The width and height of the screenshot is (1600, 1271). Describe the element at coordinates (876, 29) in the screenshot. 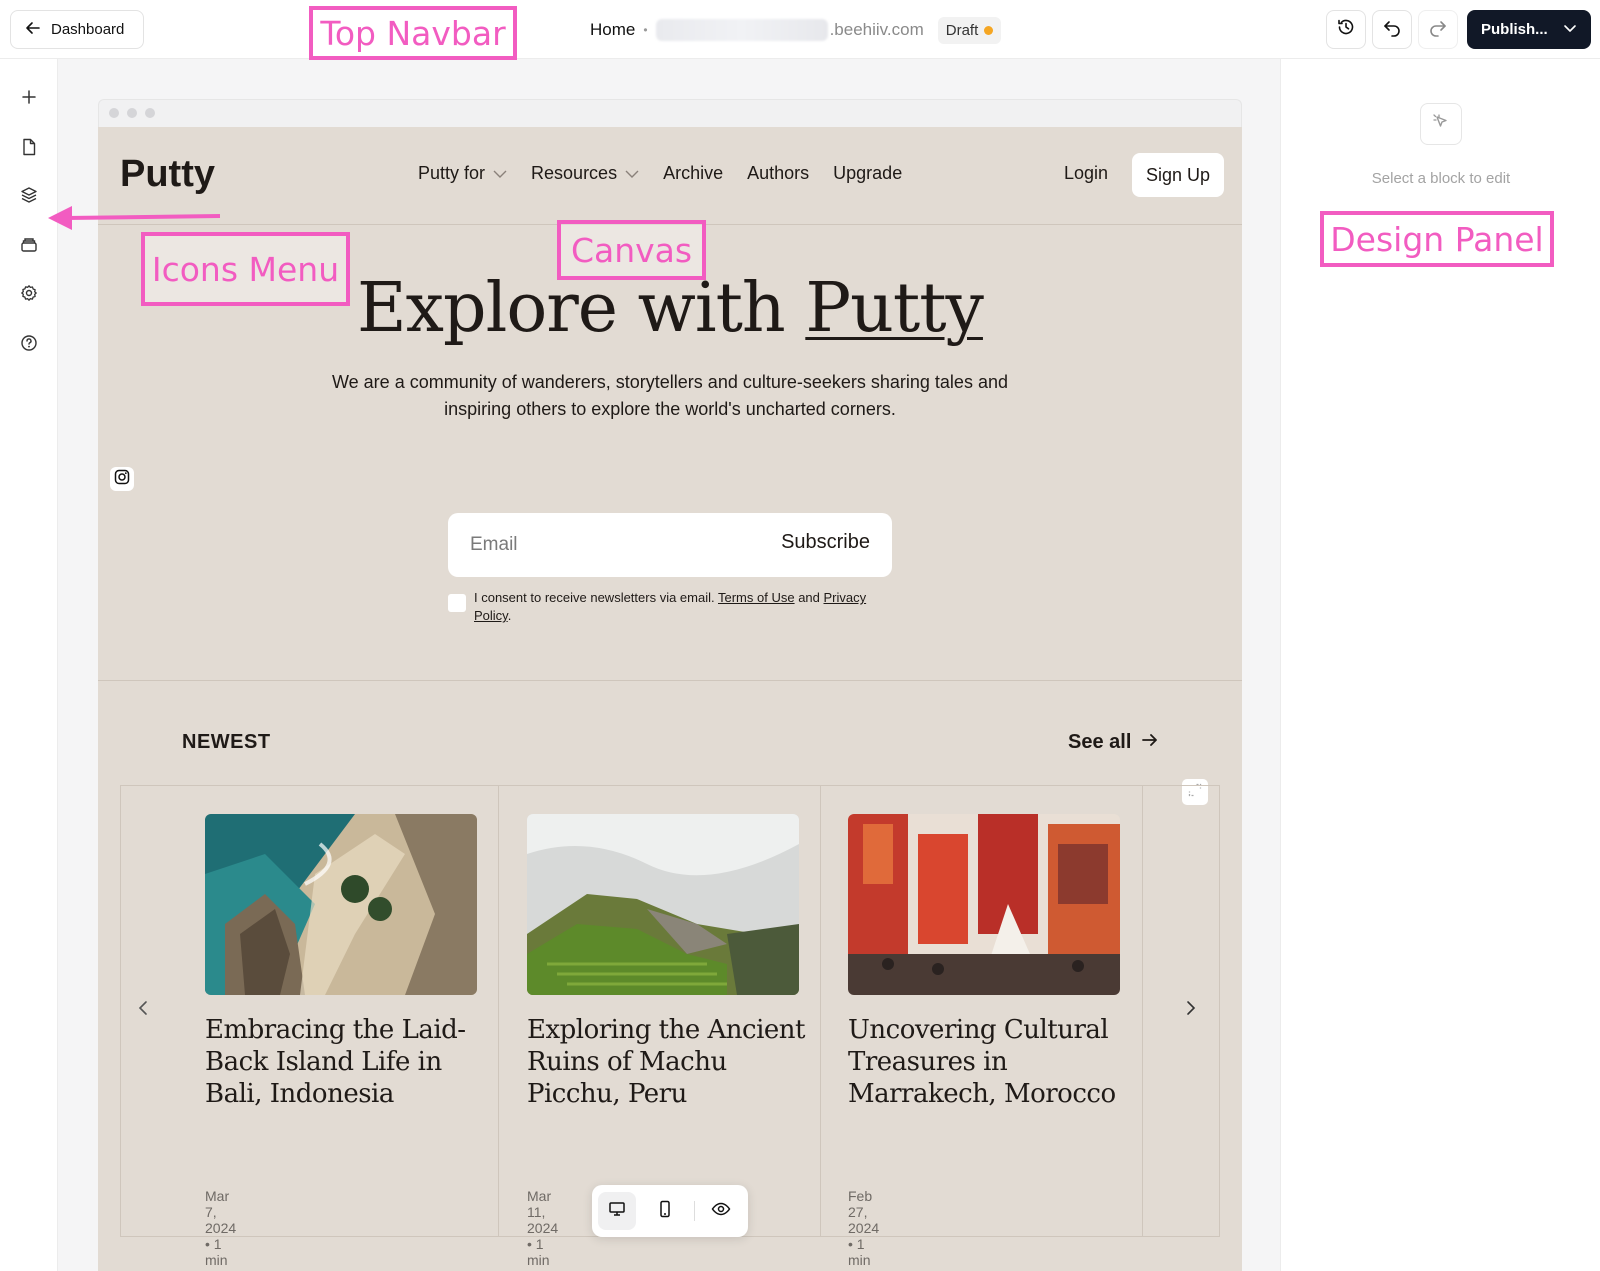

I see `domain-suffix: .beehiiv.com` at that location.